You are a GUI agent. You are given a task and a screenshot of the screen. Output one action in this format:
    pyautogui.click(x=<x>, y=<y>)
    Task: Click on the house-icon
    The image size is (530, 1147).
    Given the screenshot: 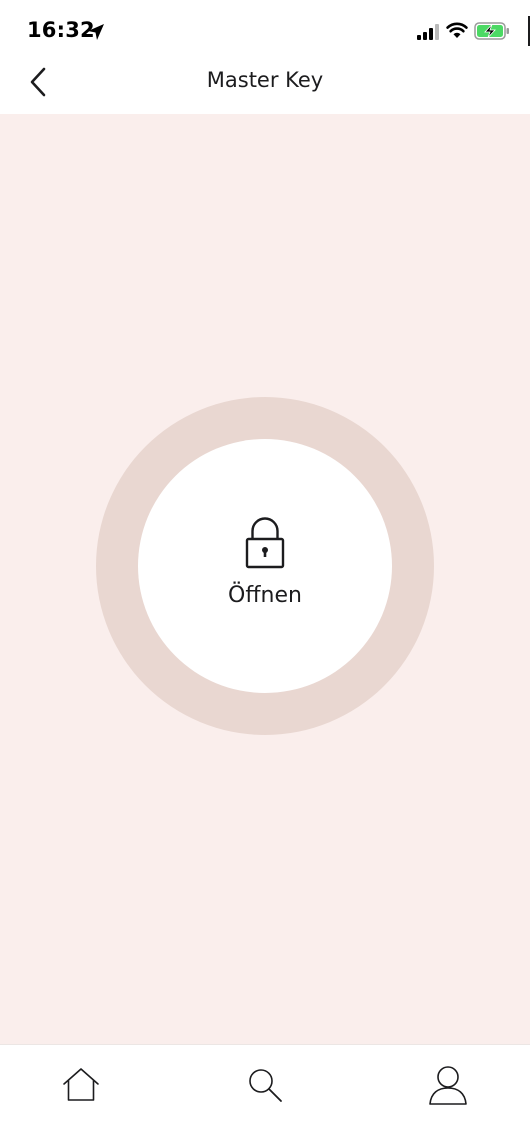 What is the action you would take?
    pyautogui.click(x=81, y=1084)
    